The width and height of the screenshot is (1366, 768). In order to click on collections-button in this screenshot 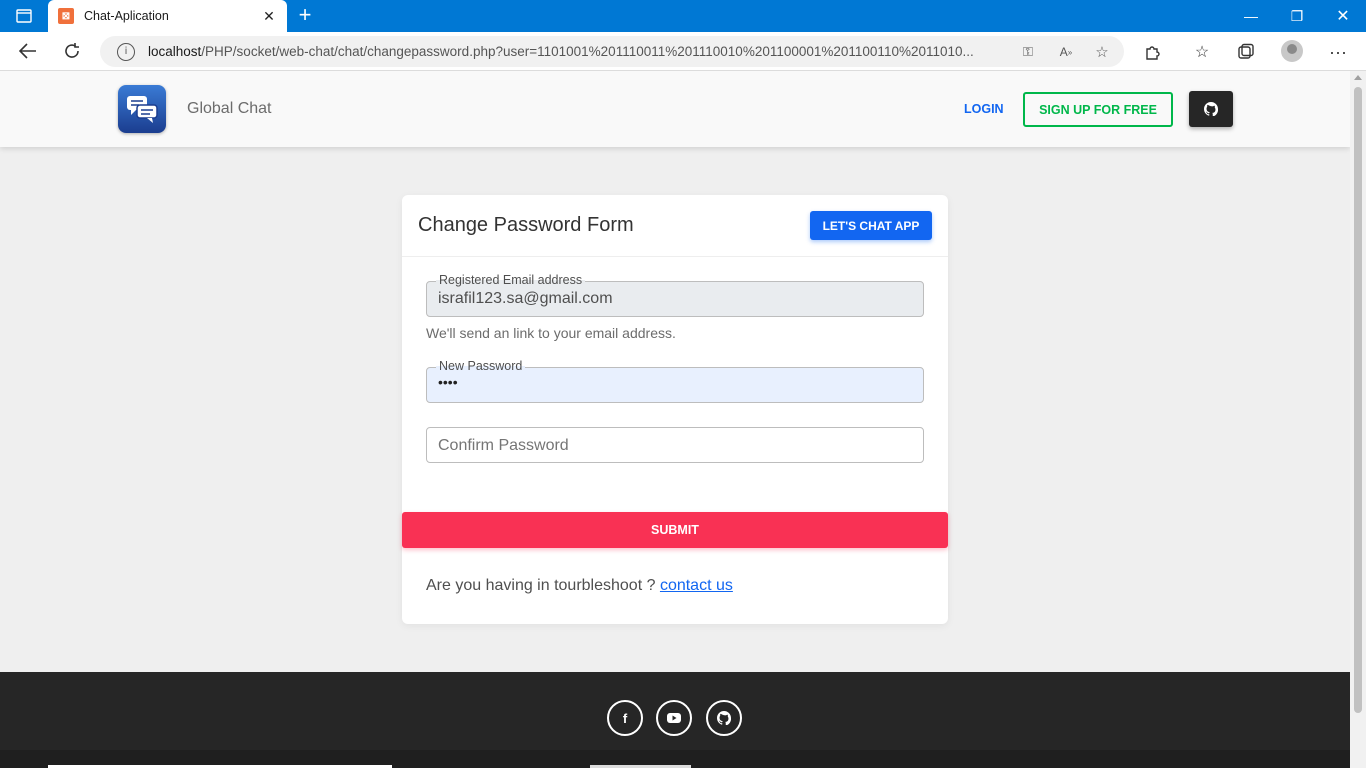, I will do `click(1246, 52)`.